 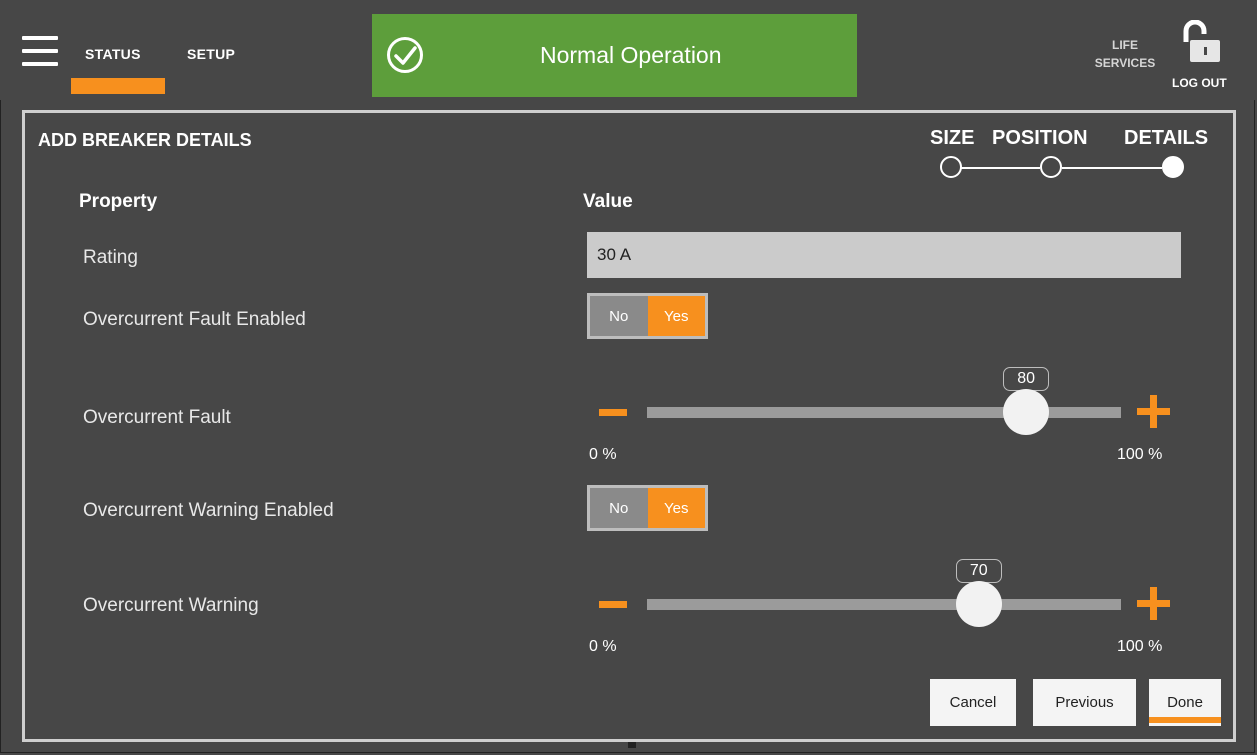 I want to click on warning-enabled-toggle: No Yes, so click(x=647, y=508).